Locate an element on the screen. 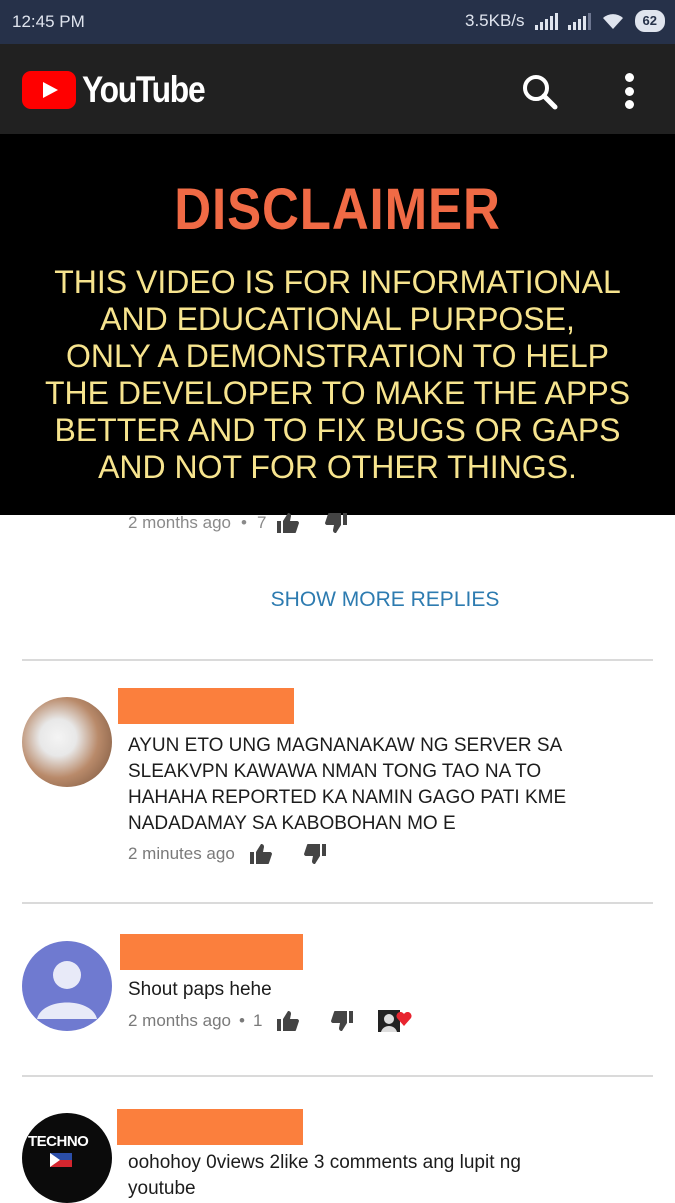 This screenshot has width=675, height=1203. avatar-label: TECHNO is located at coordinates (58, 1141).